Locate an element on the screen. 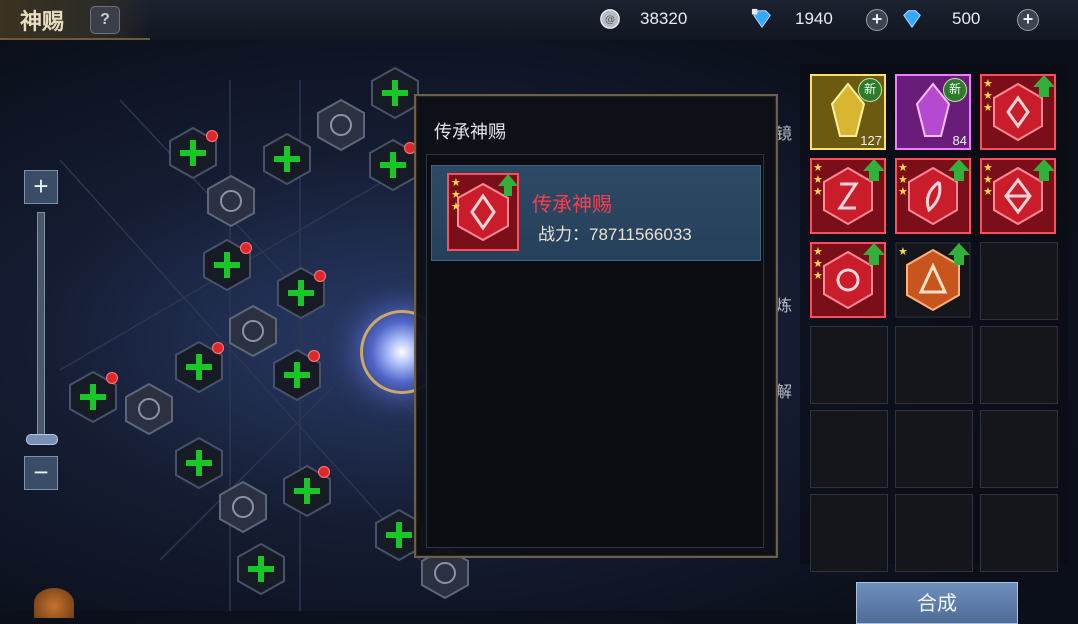 This screenshot has width=1078, height=624. item-count: 84 is located at coordinates (959, 140).